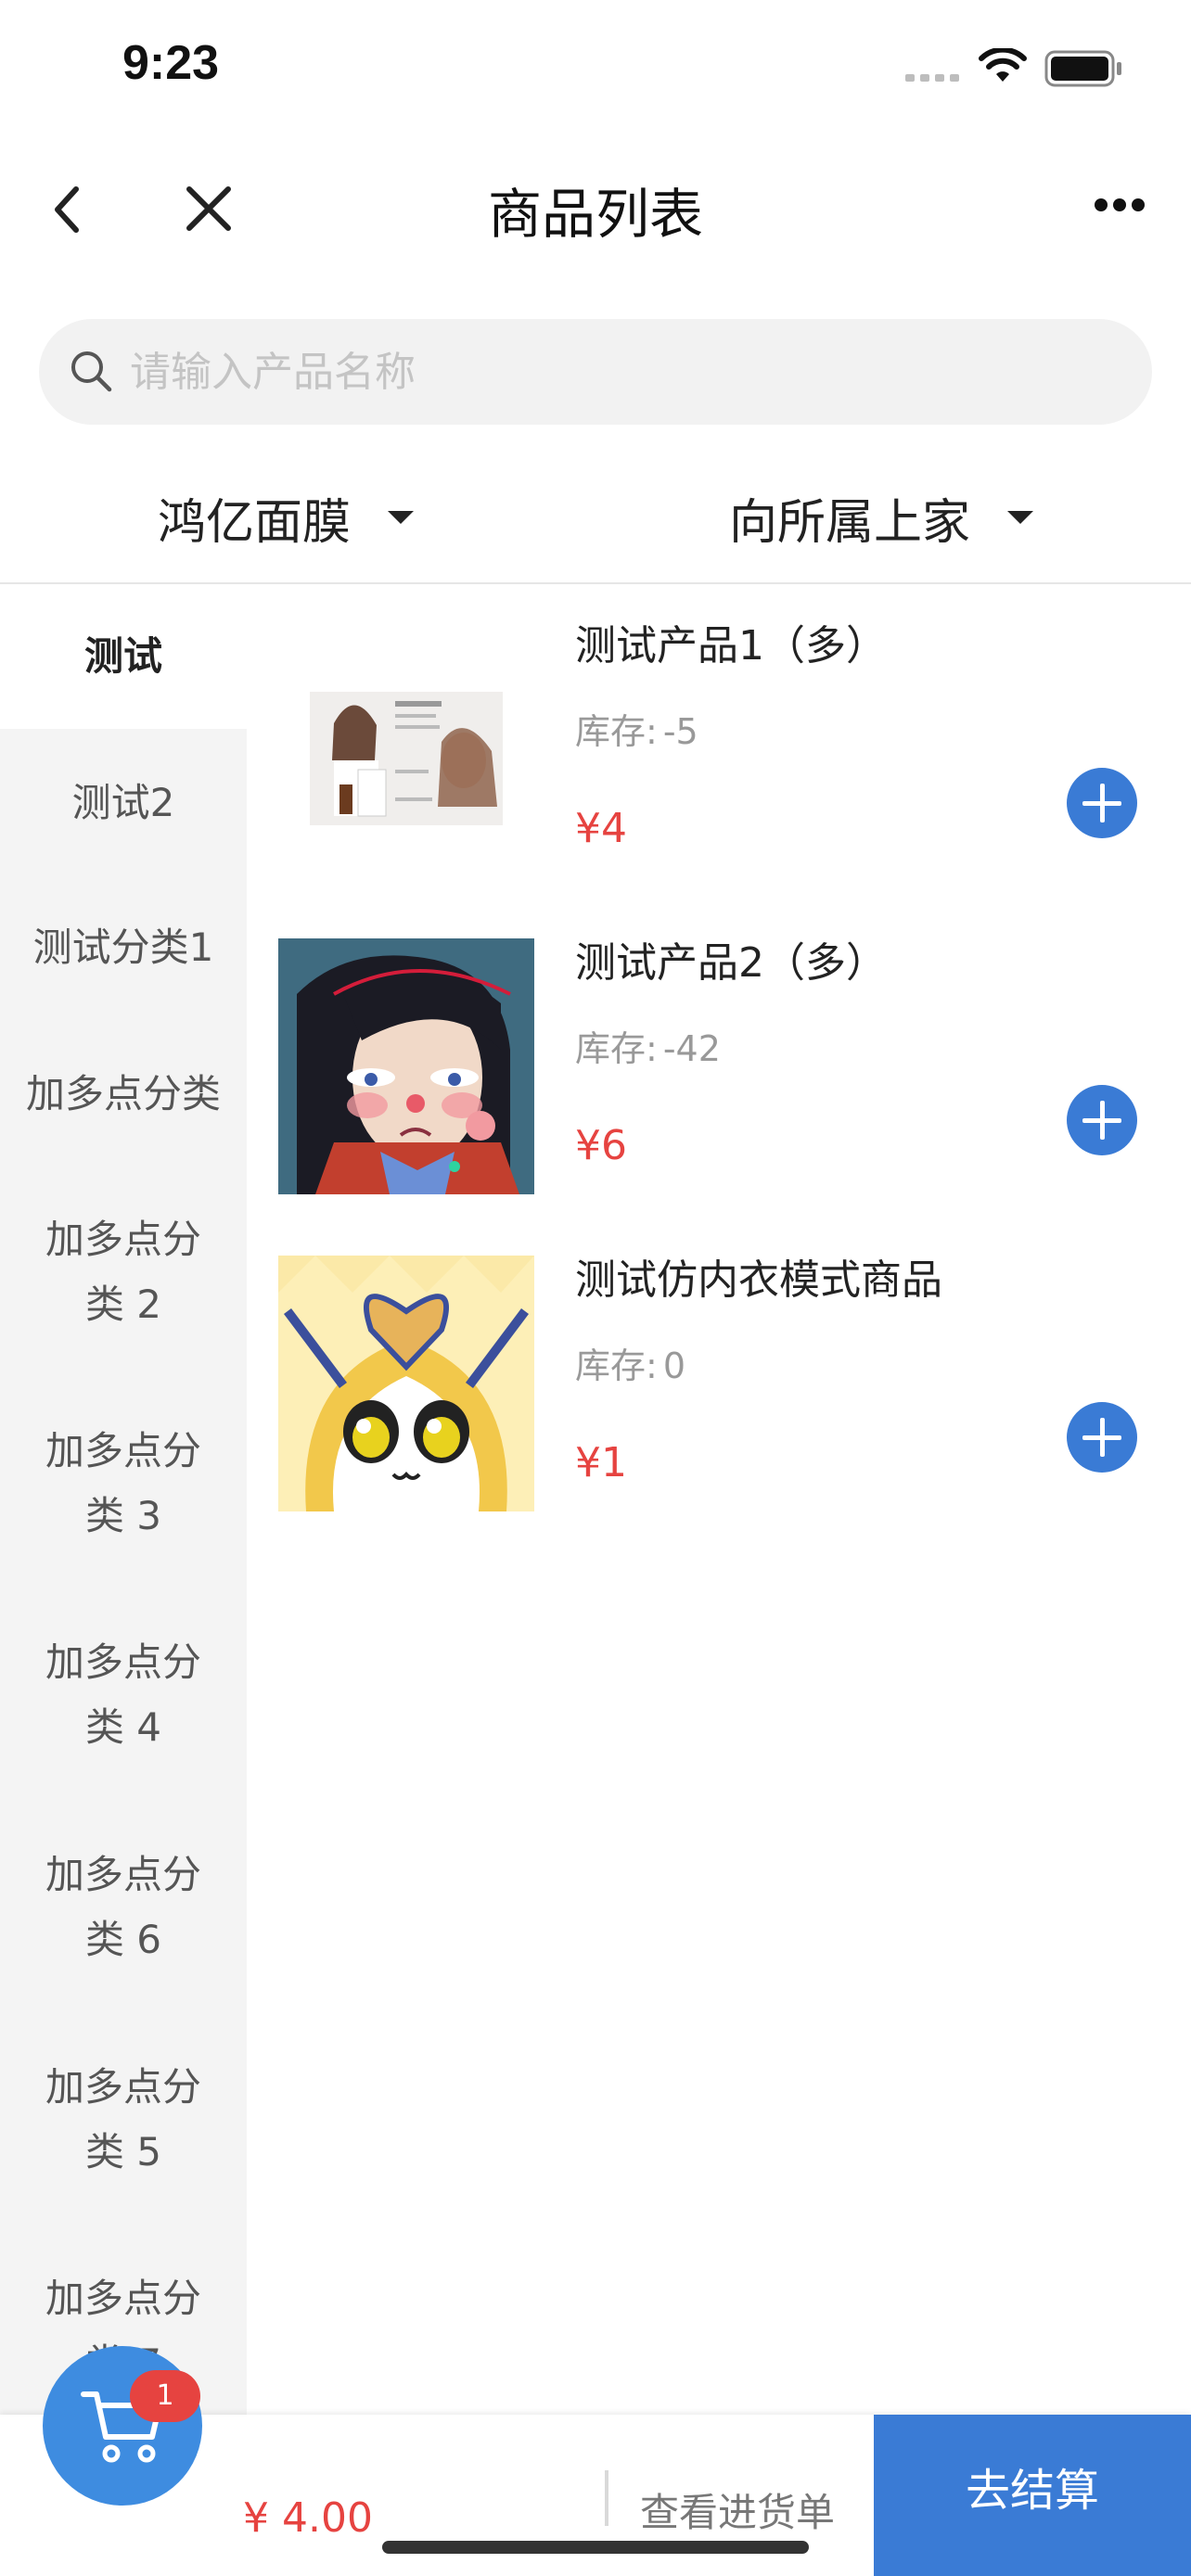 The image size is (1191, 2576). I want to click on filter-row: 鸿亿面膜 向所属上家, so click(595, 523).